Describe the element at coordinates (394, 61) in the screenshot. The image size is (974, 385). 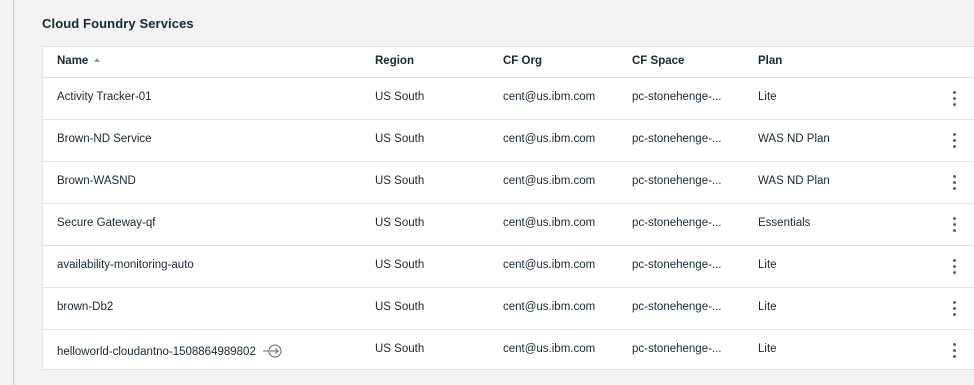
I see `column-header-region: Region` at that location.